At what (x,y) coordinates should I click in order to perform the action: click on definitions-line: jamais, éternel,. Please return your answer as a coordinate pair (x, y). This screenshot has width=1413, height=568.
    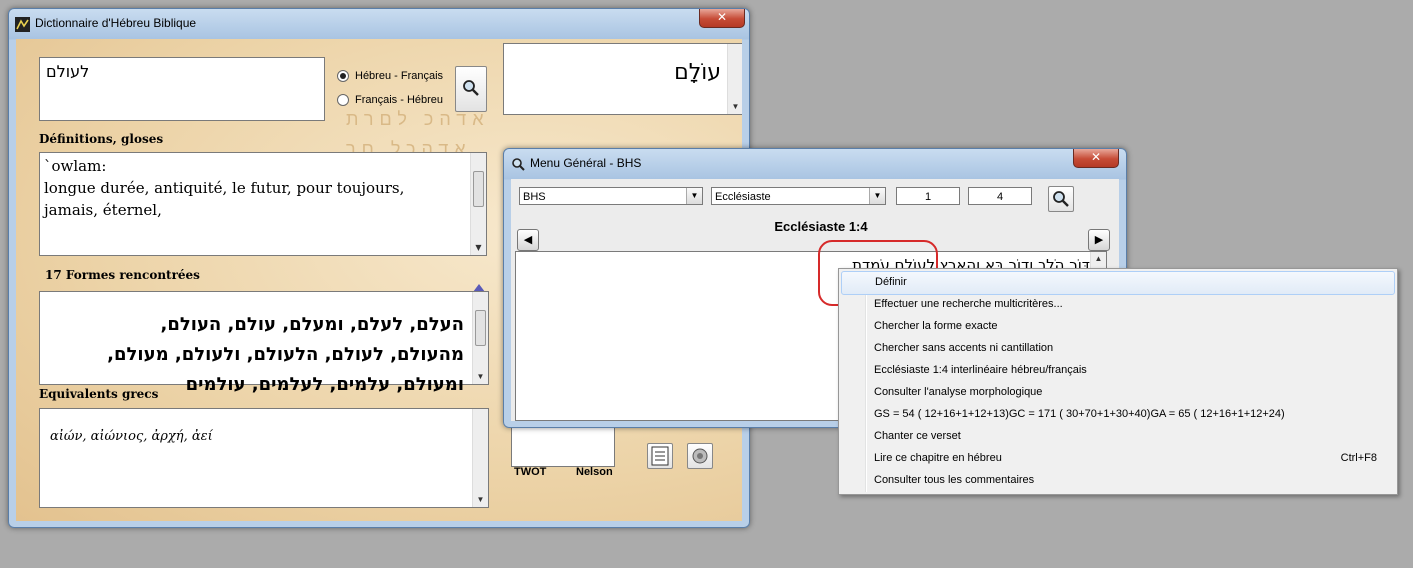
    Looking at the image, I should click on (103, 210).